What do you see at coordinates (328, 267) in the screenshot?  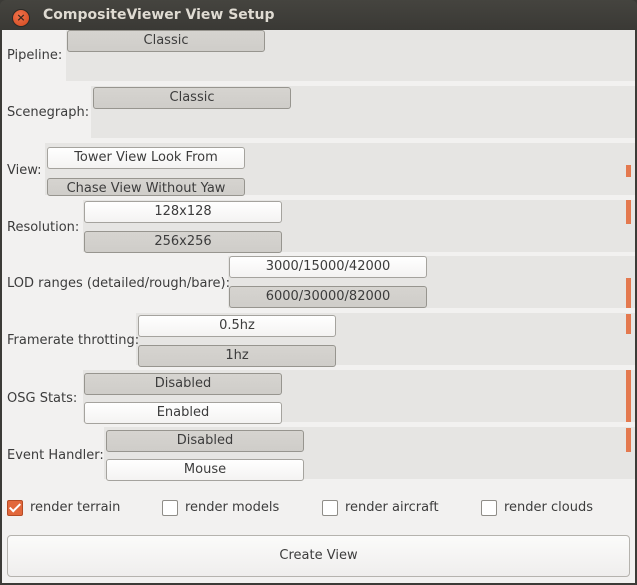 I see `lod-detailed-button: 3000/15000/42000` at bounding box center [328, 267].